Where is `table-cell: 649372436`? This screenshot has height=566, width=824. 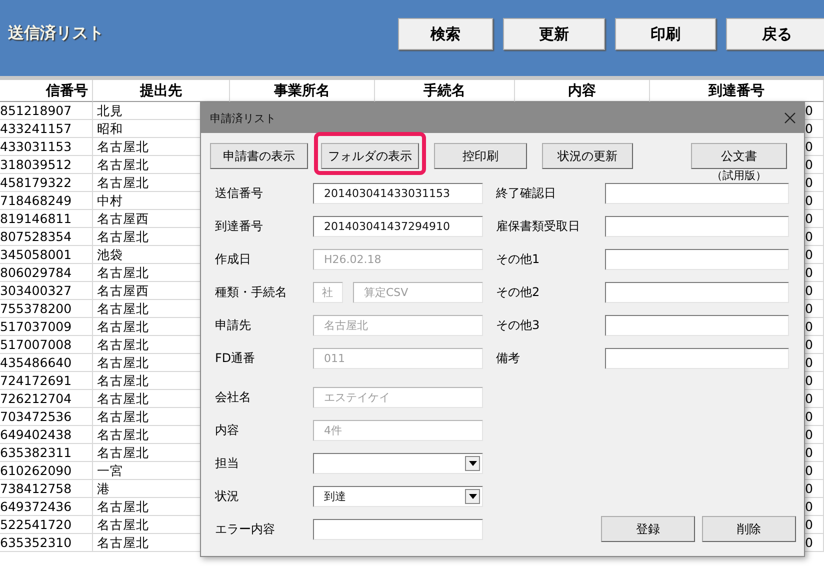 table-cell: 649372436 is located at coordinates (46, 507).